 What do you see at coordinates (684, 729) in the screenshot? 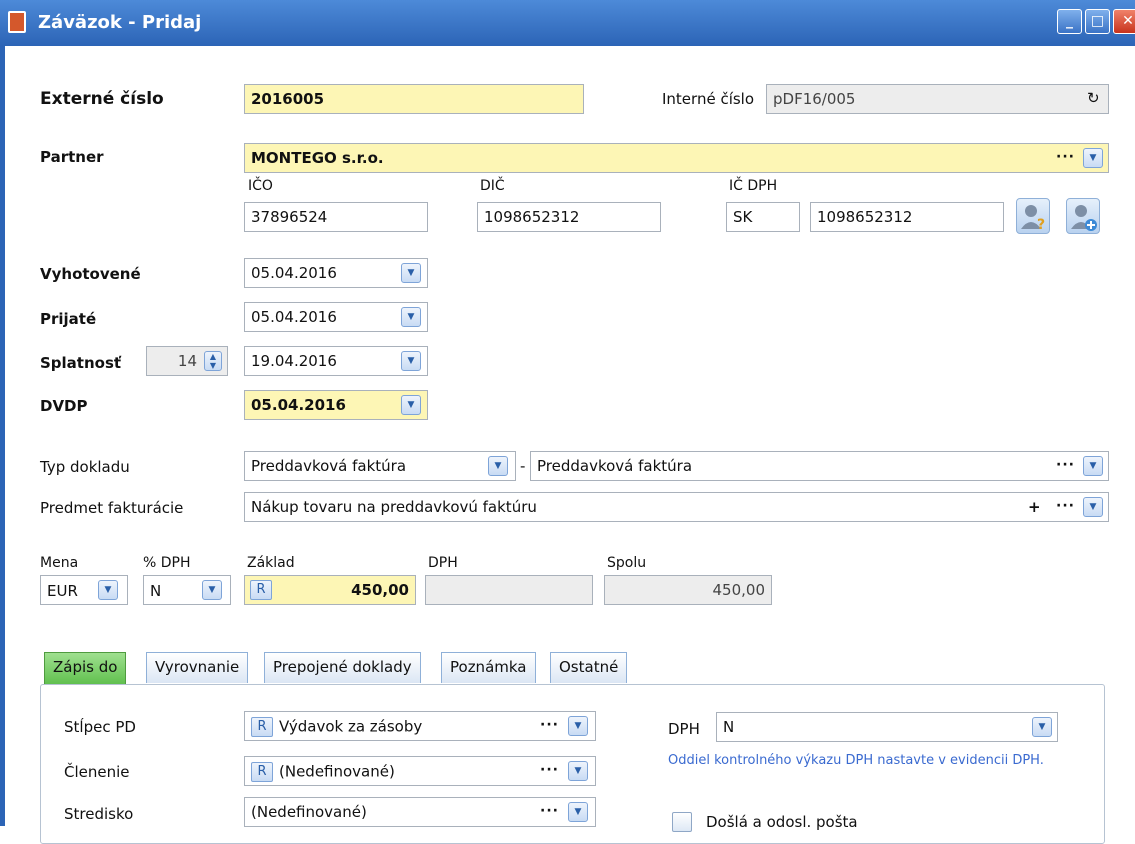
I see `panel-dph-label: DPH` at bounding box center [684, 729].